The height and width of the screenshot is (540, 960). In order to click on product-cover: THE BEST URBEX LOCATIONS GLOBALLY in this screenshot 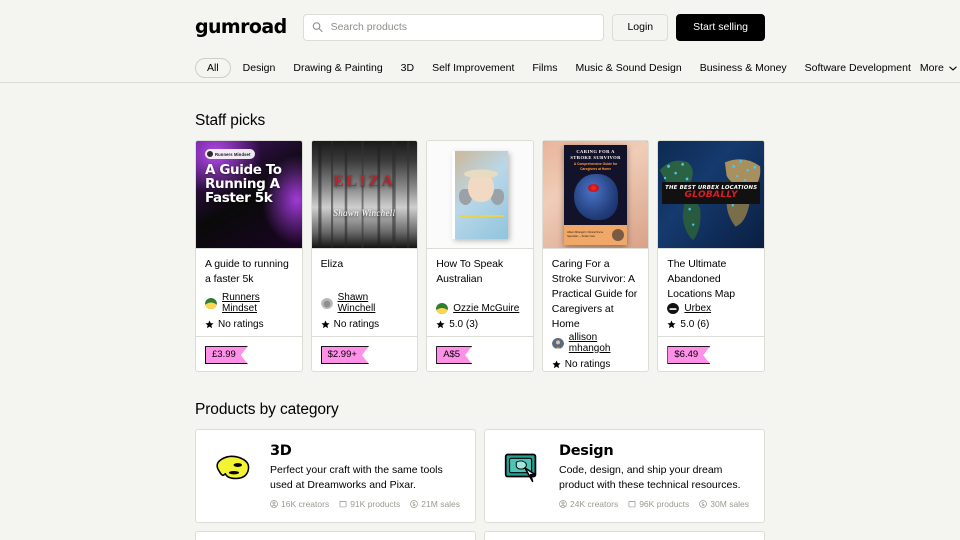, I will do `click(711, 195)`.